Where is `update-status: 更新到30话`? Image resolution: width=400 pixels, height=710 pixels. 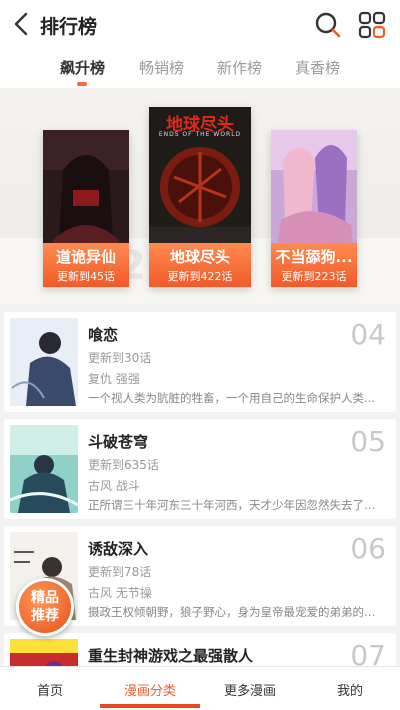 update-status: 更新到30话 is located at coordinates (120, 358).